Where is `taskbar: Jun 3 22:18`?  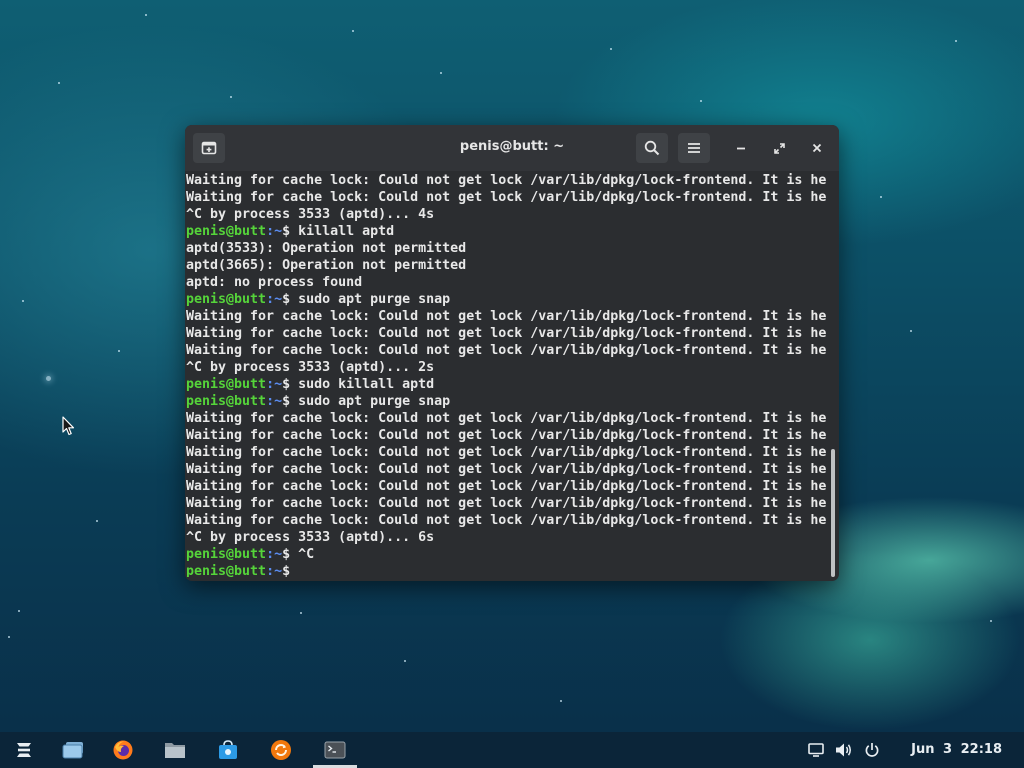 taskbar: Jun 3 22:18 is located at coordinates (512, 750).